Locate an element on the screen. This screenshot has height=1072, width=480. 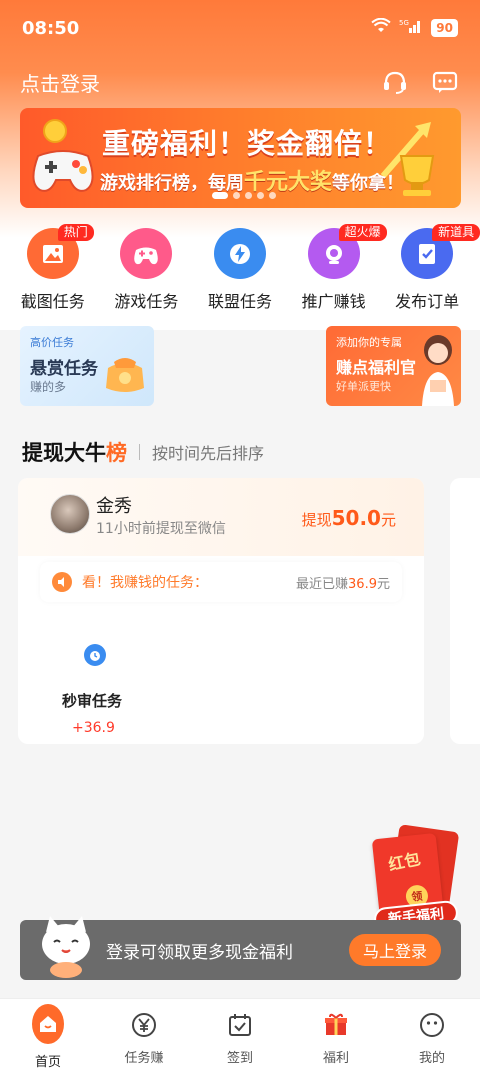
tab-task-earn: 任务赚 is located at coordinates (144, 1035).